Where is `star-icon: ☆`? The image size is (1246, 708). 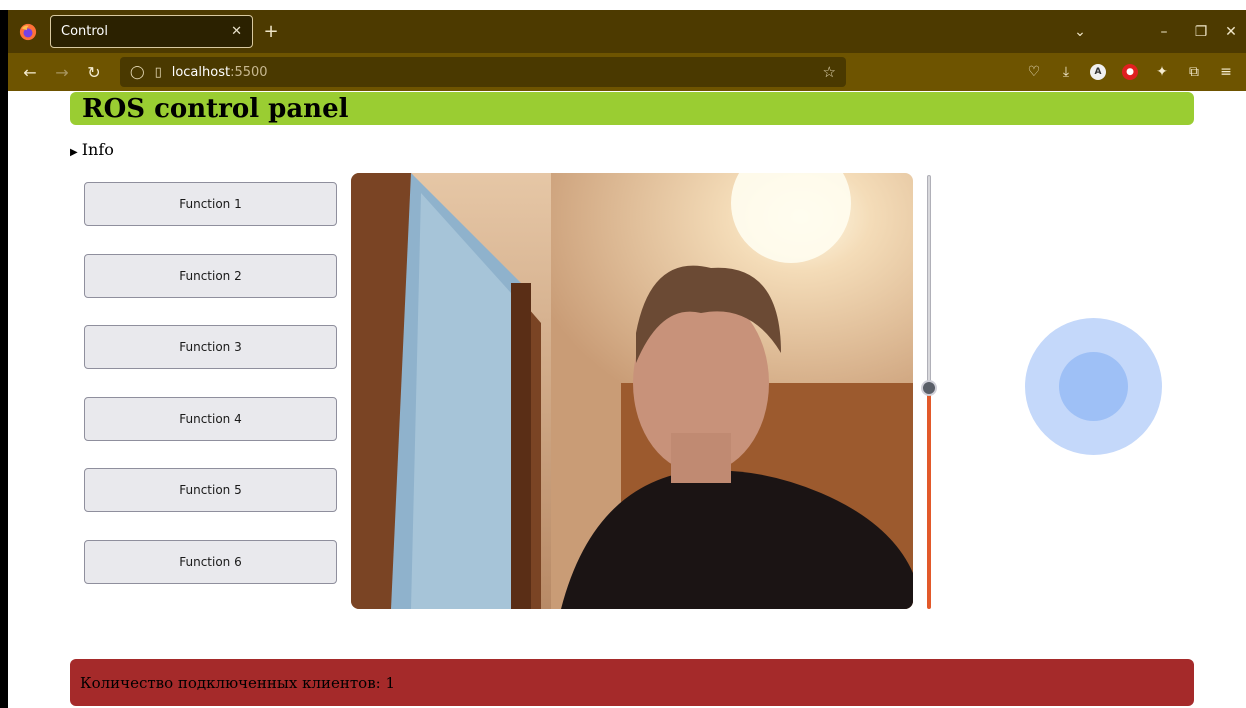 star-icon: ☆ is located at coordinates (829, 72).